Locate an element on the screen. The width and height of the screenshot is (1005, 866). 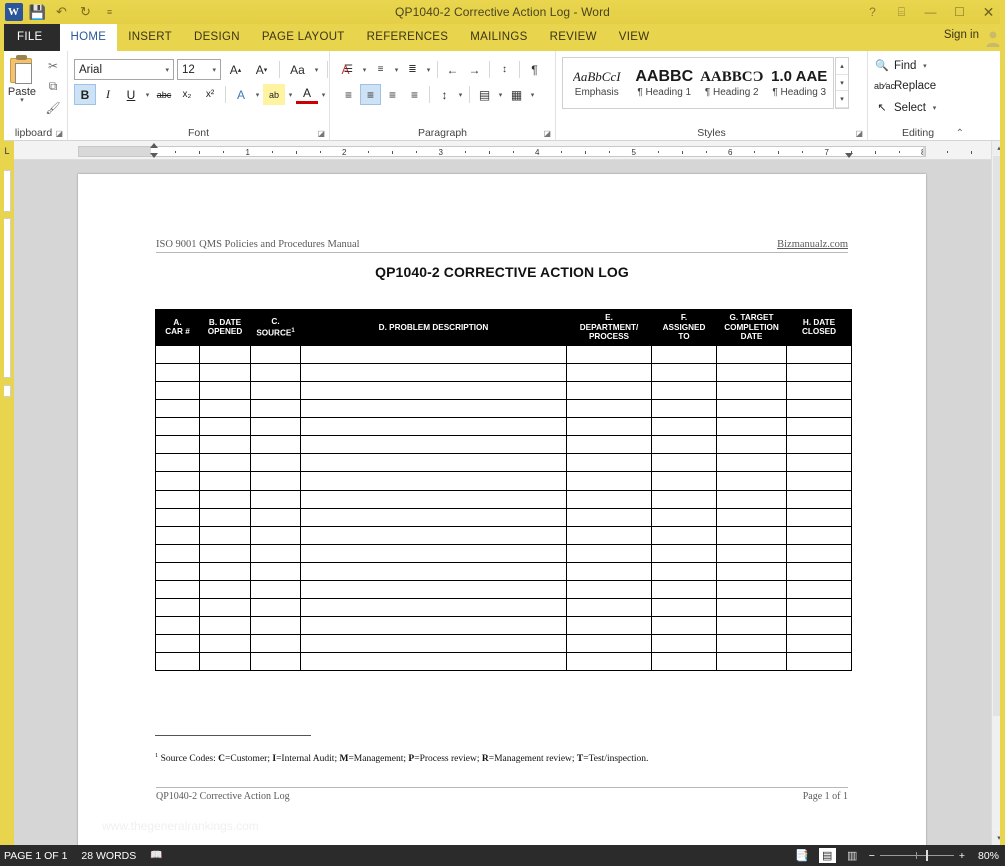
tab-insert: INSERT is located at coordinates (150, 37).